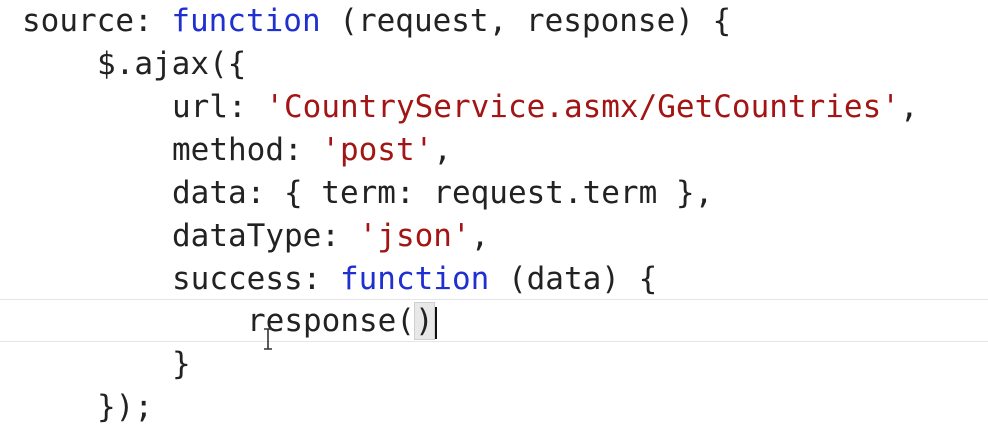  I want to click on code-line-5: data: { term: request.term },, so click(442, 193).